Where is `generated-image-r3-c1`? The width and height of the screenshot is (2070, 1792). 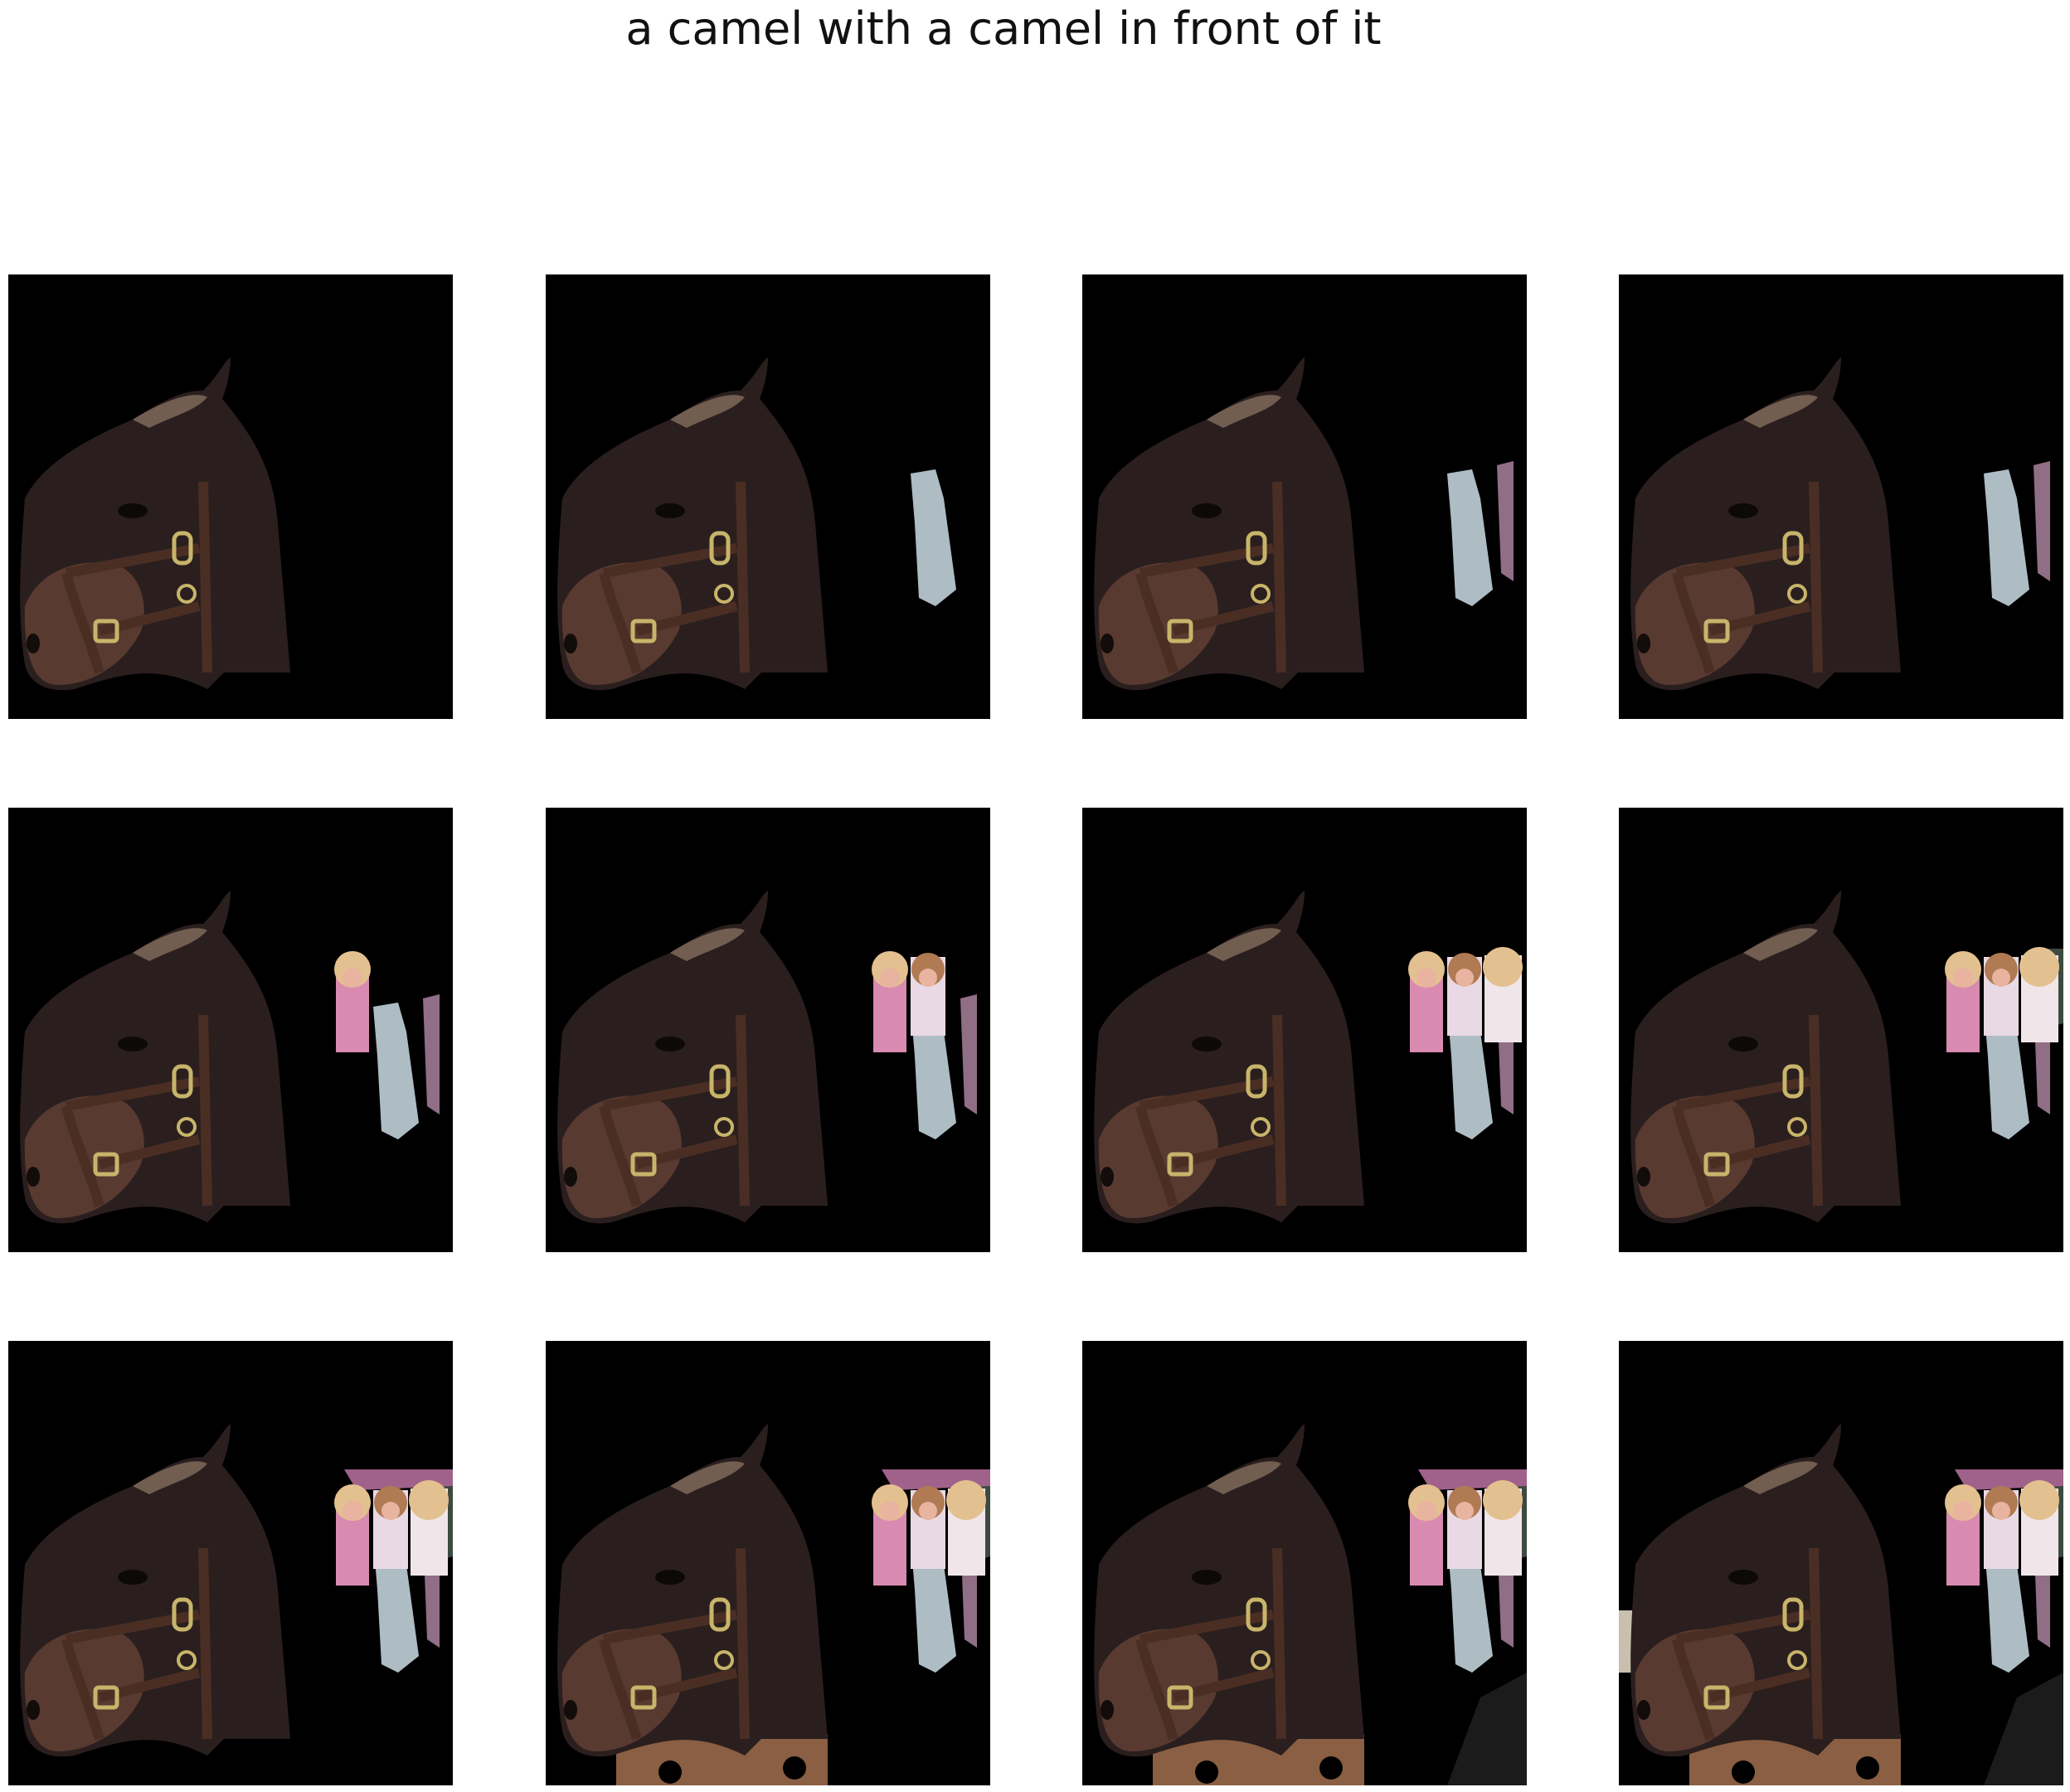 generated-image-r3-c1 is located at coordinates (231, 1563).